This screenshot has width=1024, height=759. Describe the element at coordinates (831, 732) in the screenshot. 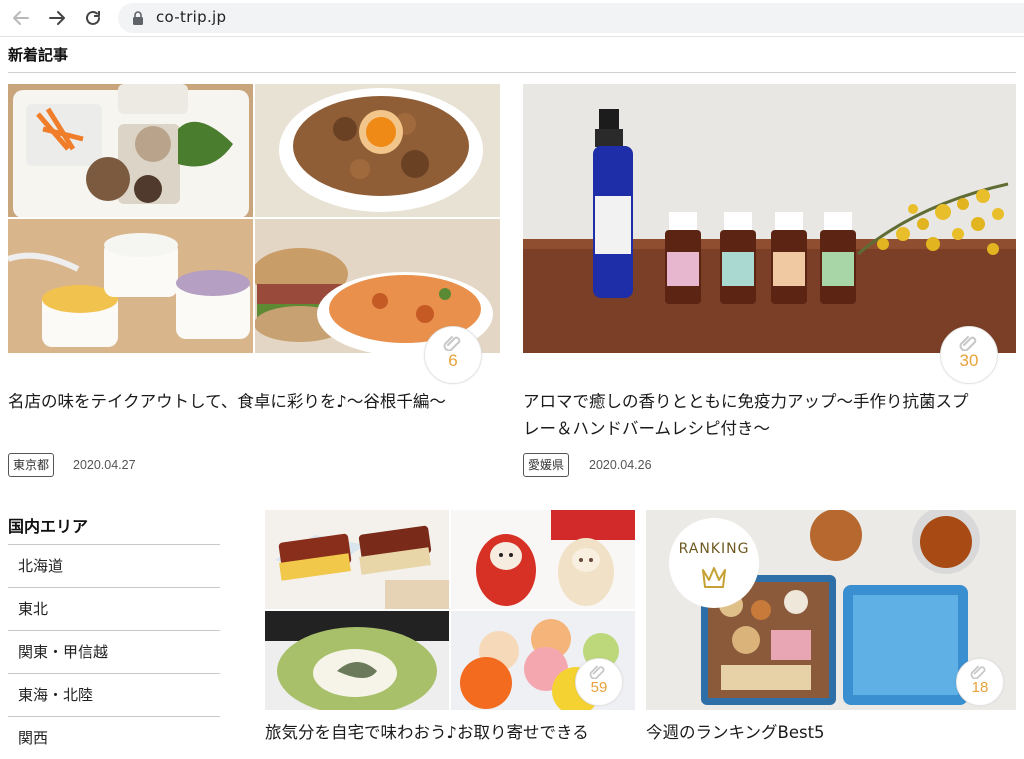

I see `card-title: 今週のランキングBest5` at that location.